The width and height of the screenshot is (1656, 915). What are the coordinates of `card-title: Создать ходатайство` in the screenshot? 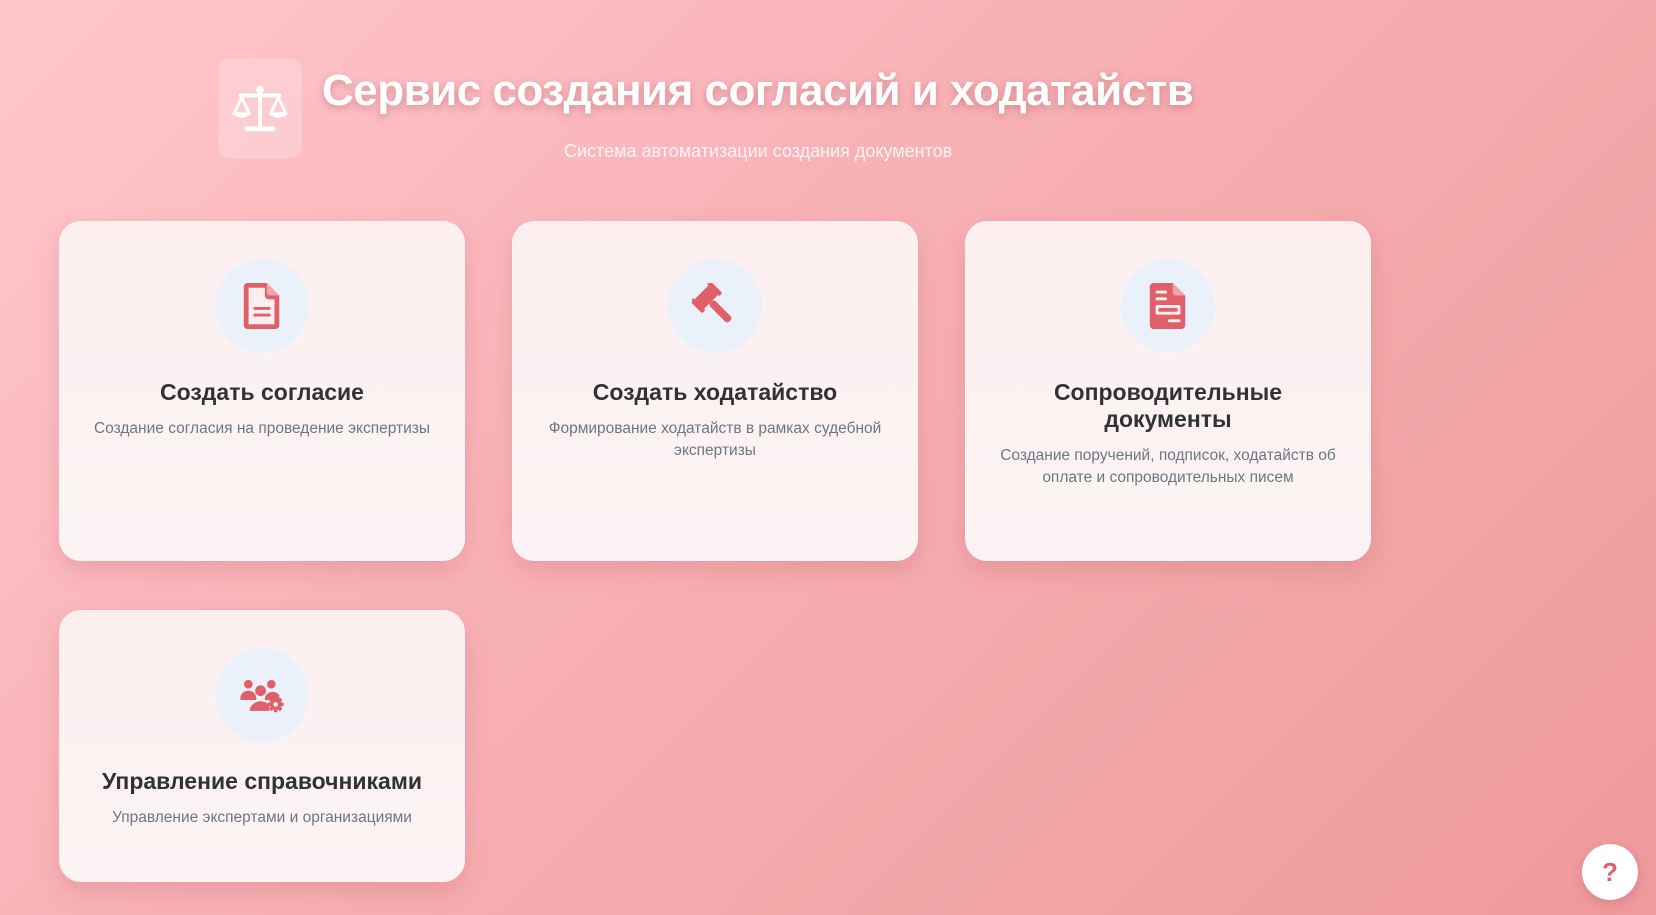 It's located at (715, 392).